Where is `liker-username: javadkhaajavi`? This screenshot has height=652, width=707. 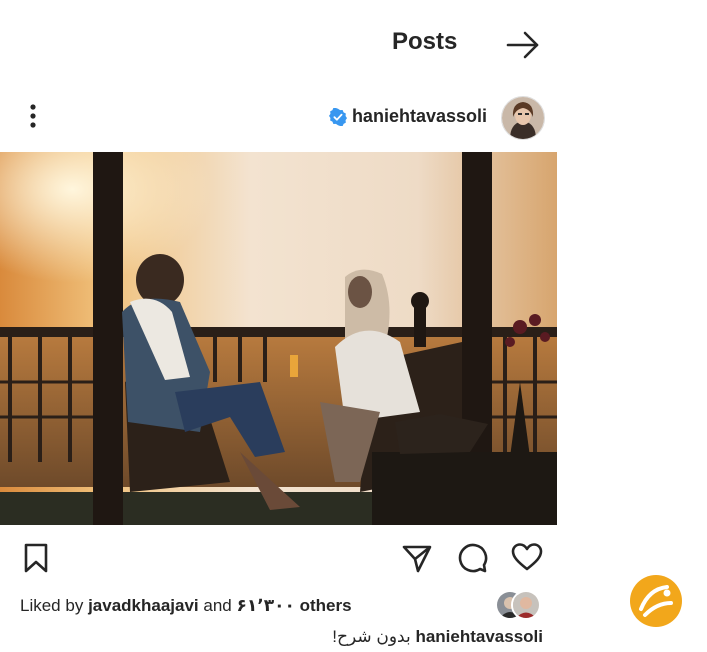 liker-username: javadkhaajavi is located at coordinates (143, 605).